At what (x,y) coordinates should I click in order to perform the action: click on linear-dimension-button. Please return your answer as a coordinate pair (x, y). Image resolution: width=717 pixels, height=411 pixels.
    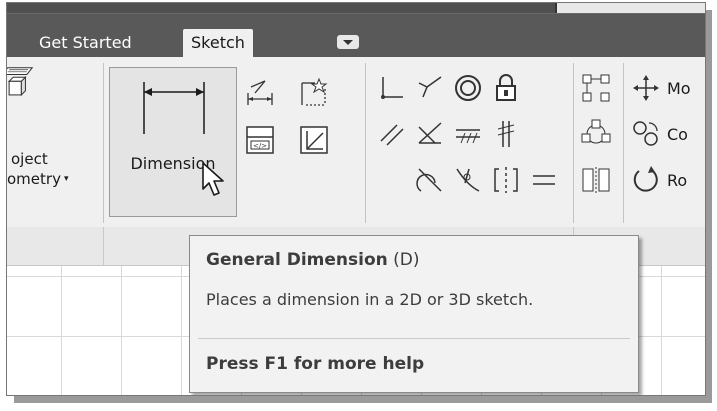
    Looking at the image, I should click on (260, 94).